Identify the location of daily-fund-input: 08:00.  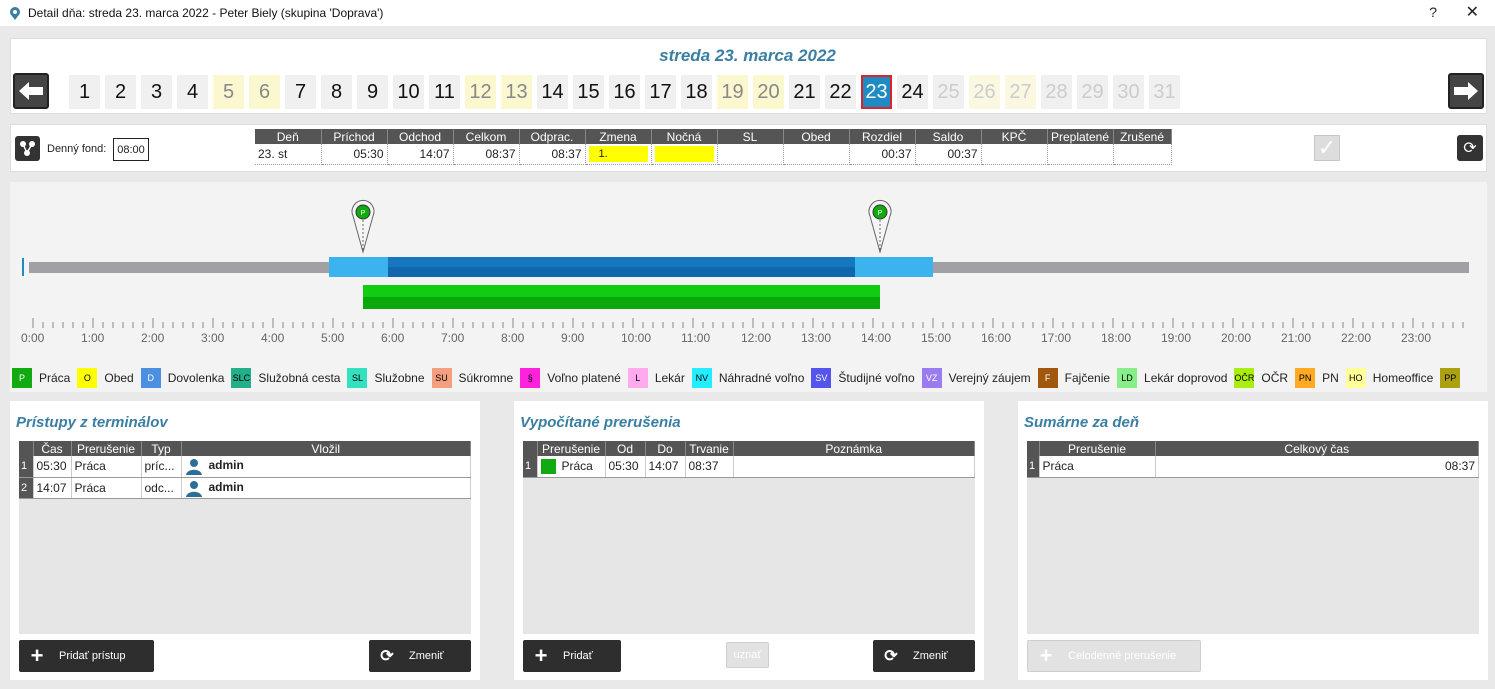
(131, 149).